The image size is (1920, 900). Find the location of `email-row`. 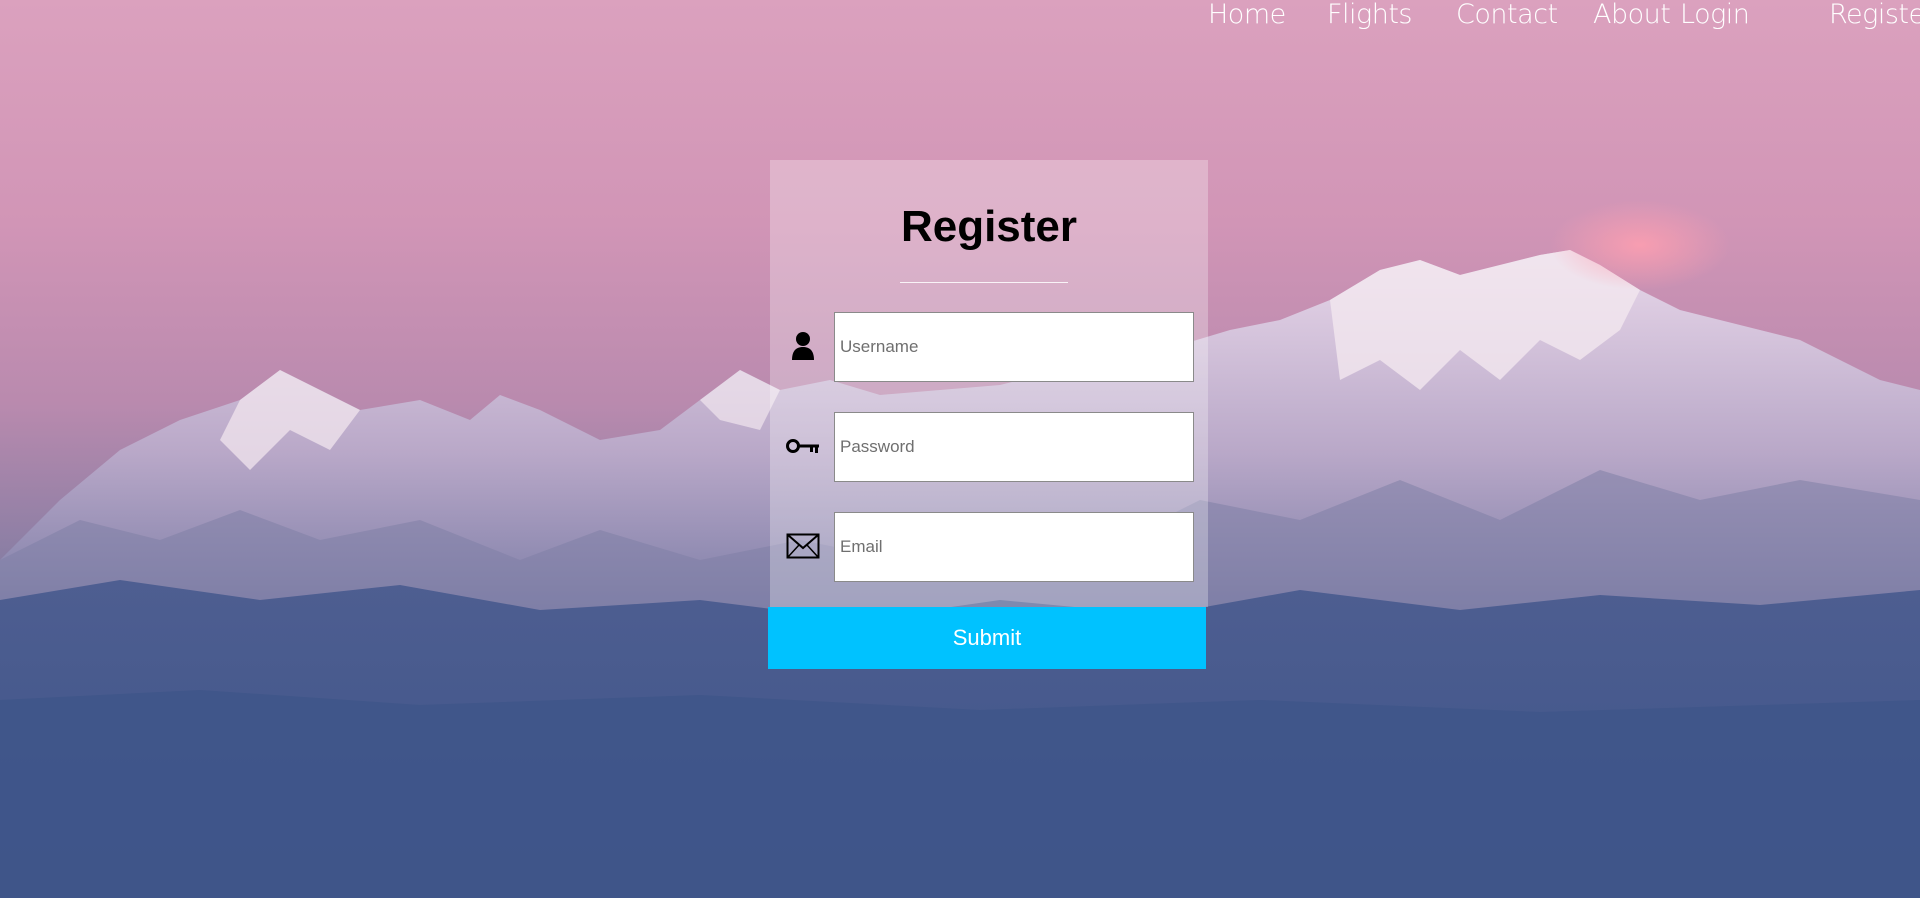

email-row is located at coordinates (989, 547).